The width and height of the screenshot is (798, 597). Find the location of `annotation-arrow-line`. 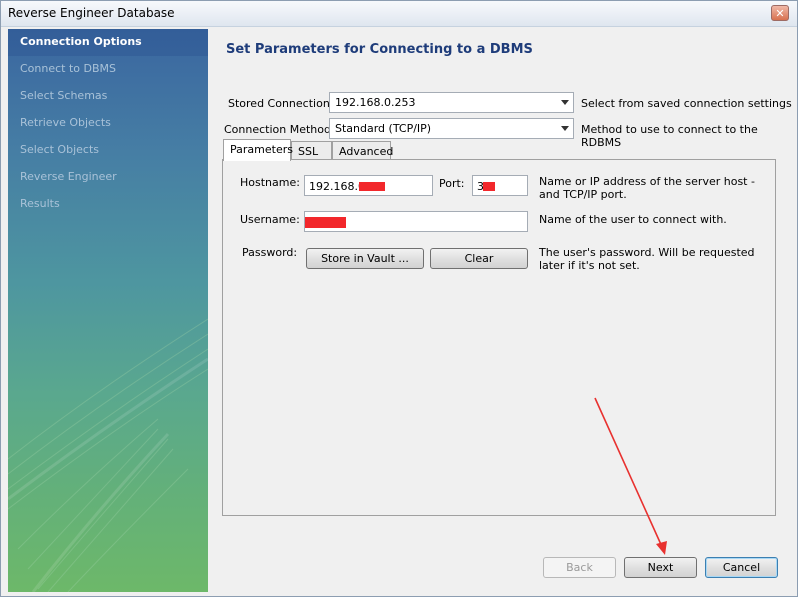

annotation-arrow-line is located at coordinates (629, 473).